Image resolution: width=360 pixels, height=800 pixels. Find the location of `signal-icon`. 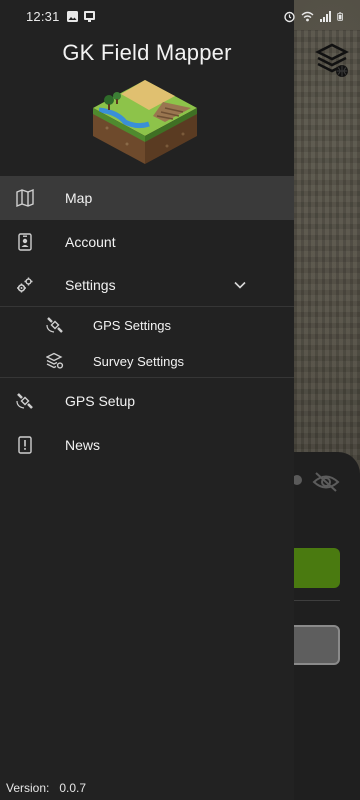

signal-icon is located at coordinates (325, 16).